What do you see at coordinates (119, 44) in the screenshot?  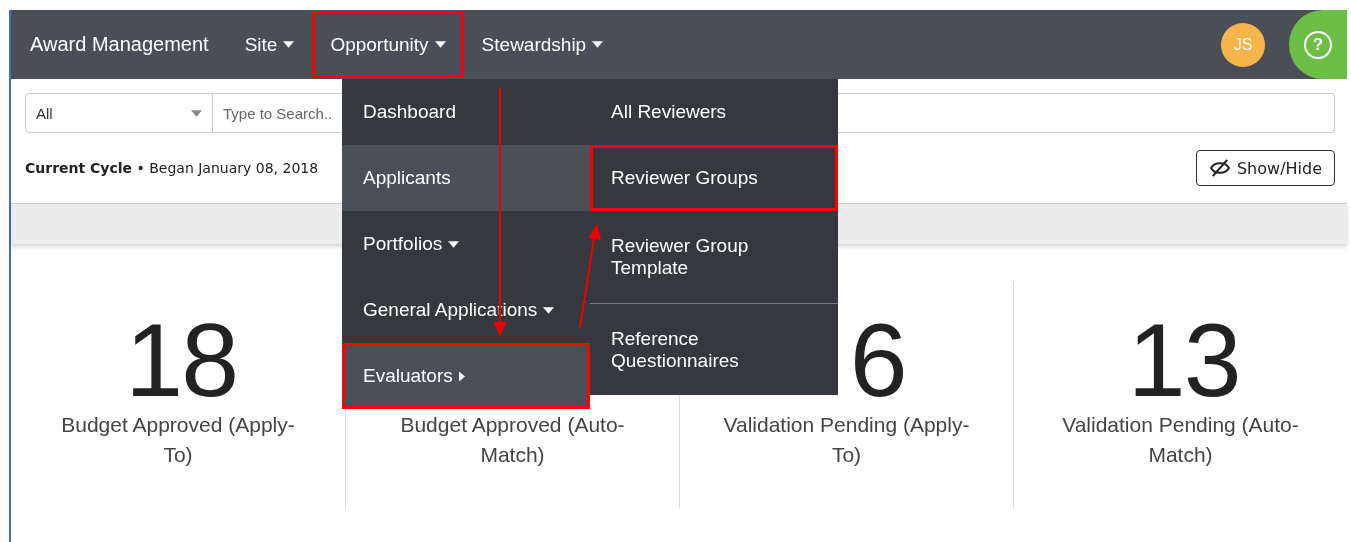 I see `app-title: Award Management` at bounding box center [119, 44].